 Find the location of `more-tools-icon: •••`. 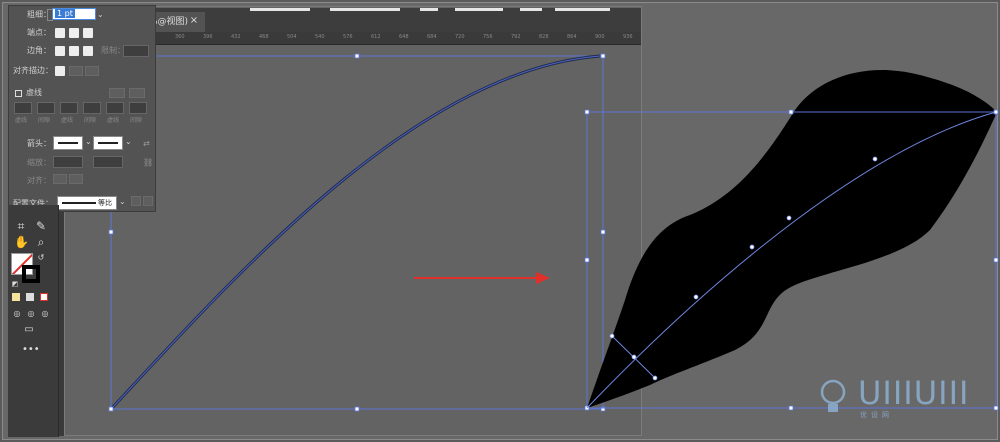

more-tools-icon: ••• is located at coordinates (31, 350).